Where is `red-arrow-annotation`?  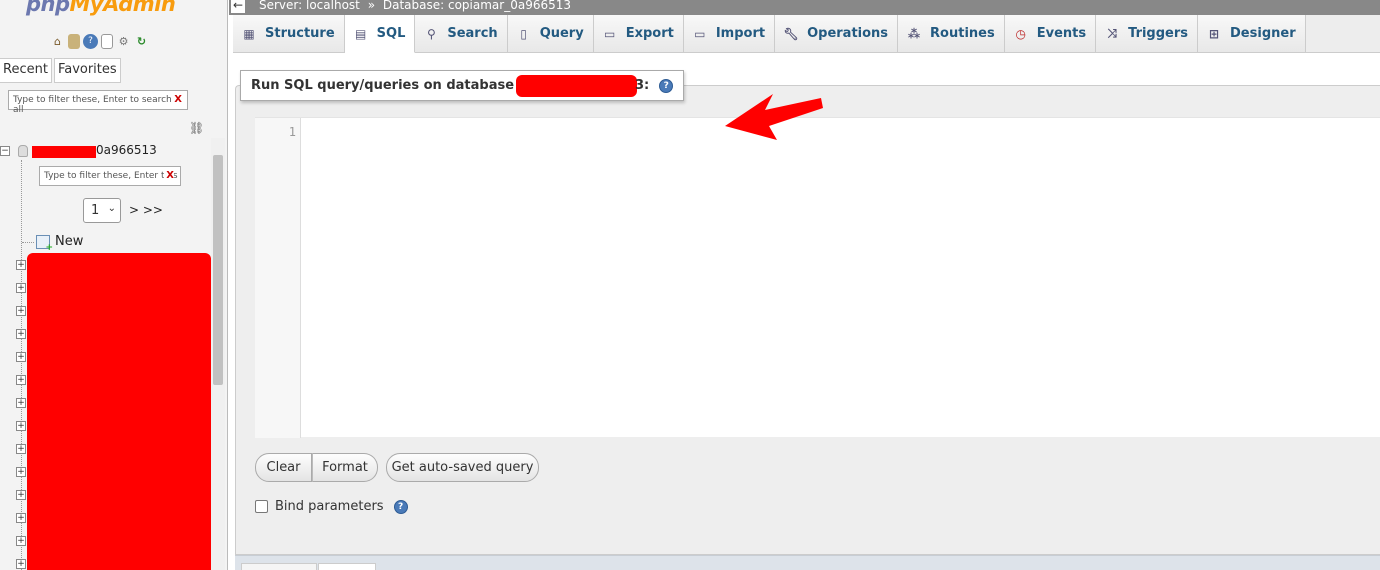 red-arrow-annotation is located at coordinates (774, 117).